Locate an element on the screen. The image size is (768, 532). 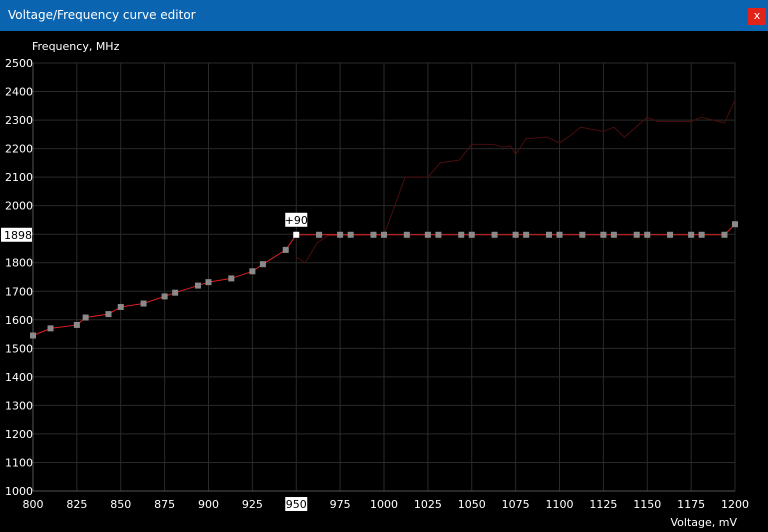
selected-curve-point is located at coordinates (296, 234).